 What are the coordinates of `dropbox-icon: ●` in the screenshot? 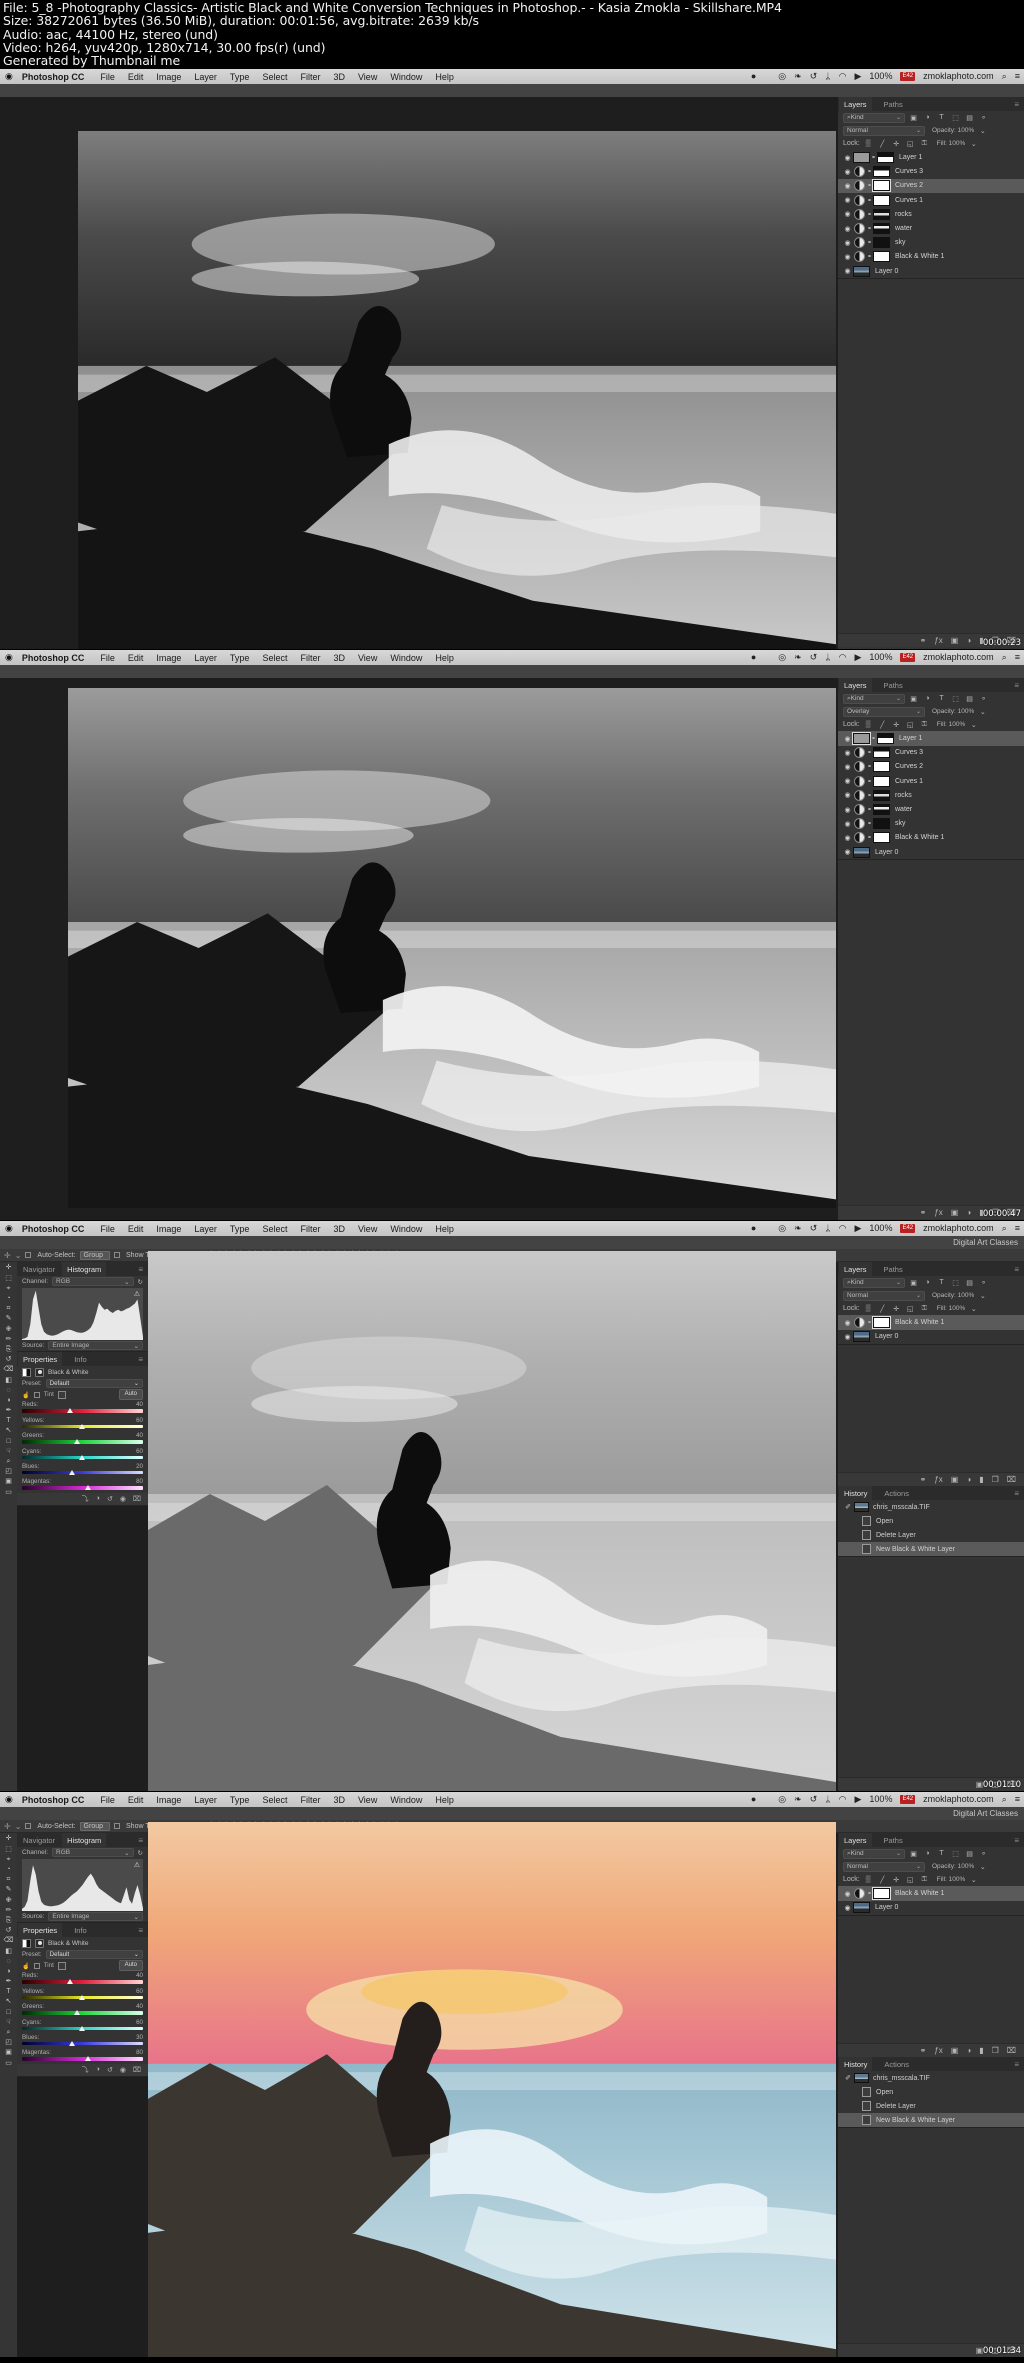 It's located at (753, 1799).